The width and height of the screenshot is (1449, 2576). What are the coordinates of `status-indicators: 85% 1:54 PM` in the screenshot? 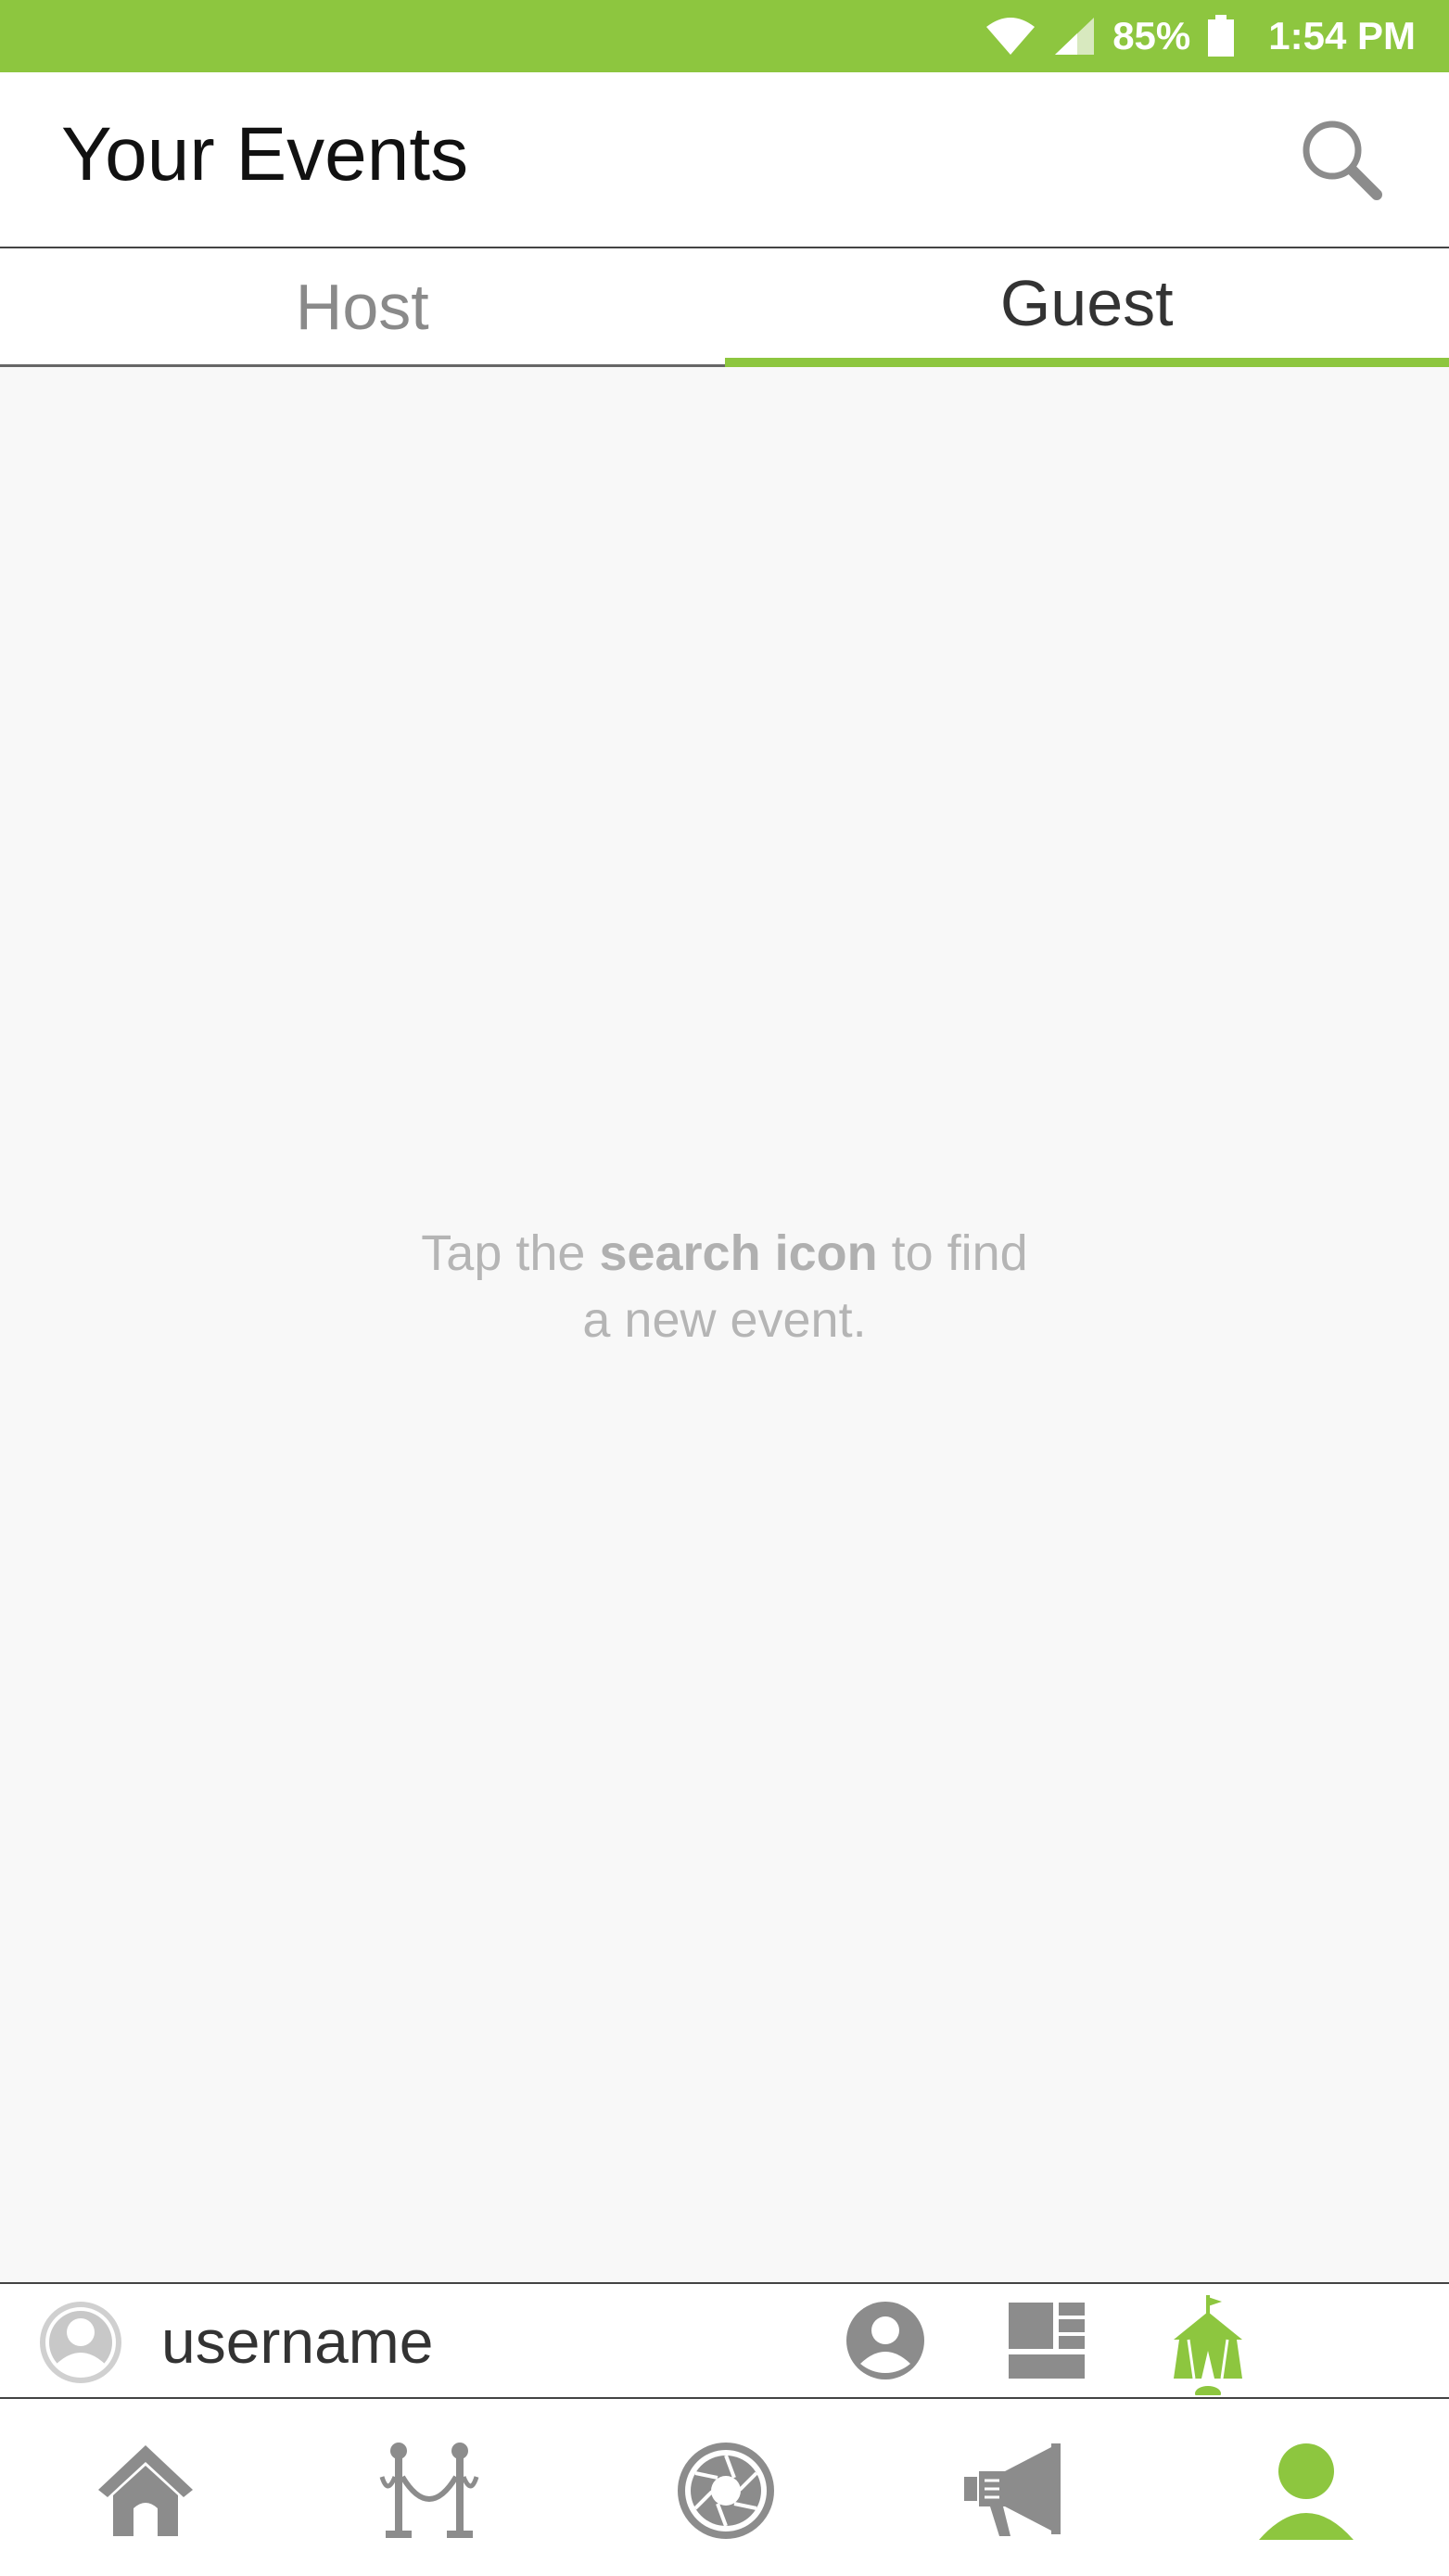 It's located at (1200, 36).